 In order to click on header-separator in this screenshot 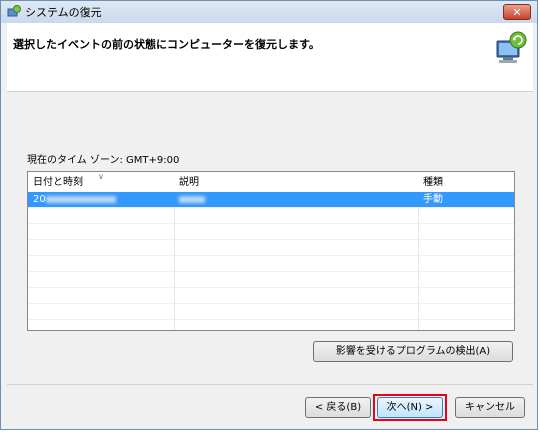, I will do `click(270, 91)`.